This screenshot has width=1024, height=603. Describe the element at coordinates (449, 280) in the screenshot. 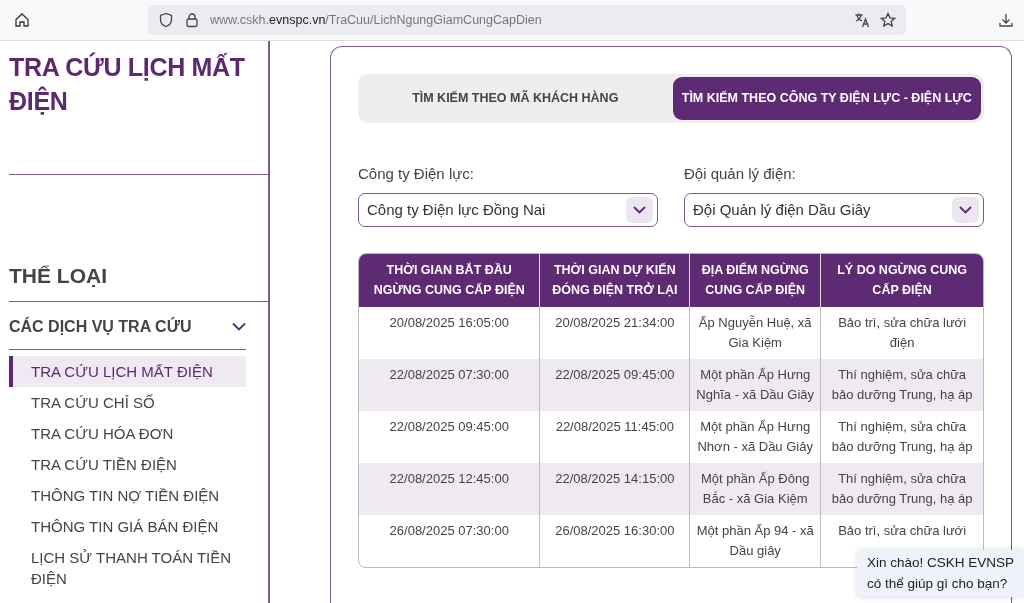

I see `column-header: THỜI GIAN BẮT ĐẦU NGỪNG CUNG CẤP ĐIỆN` at that location.